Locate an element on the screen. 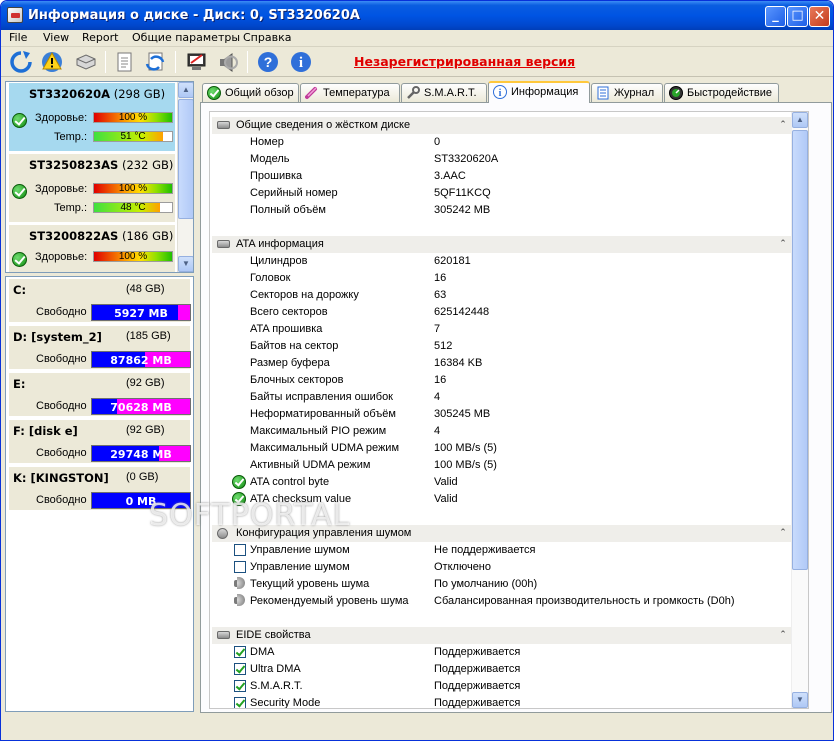  partition-item: D: [system_2] (185 GB) Свободно 87862 MB is located at coordinates (99, 347).